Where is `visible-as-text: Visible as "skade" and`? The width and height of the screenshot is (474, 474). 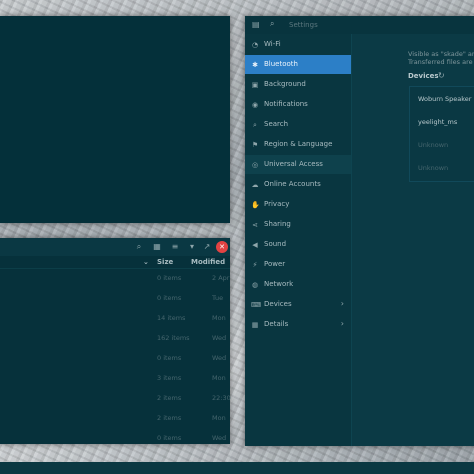 visible-as-text: Visible as "skade" and is located at coordinates (441, 54).